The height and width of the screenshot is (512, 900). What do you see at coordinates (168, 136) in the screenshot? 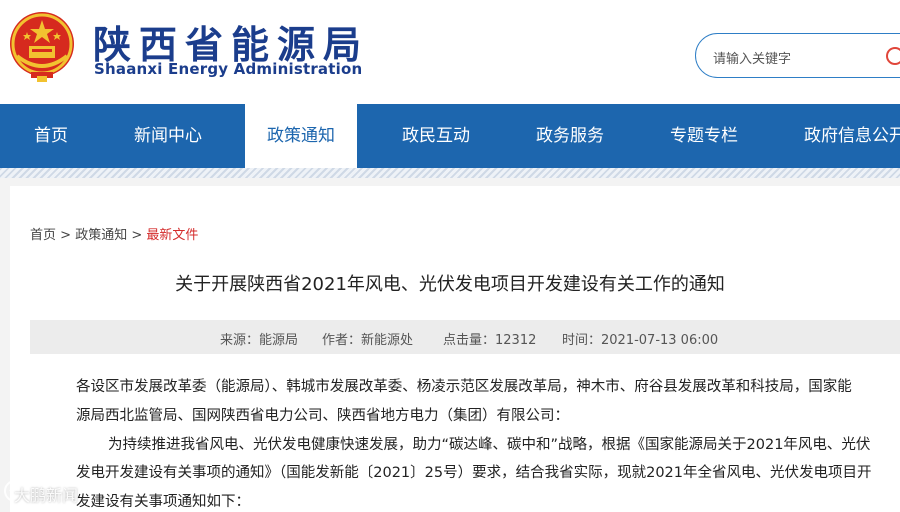
I see `nav-item-news: 新闻中心` at bounding box center [168, 136].